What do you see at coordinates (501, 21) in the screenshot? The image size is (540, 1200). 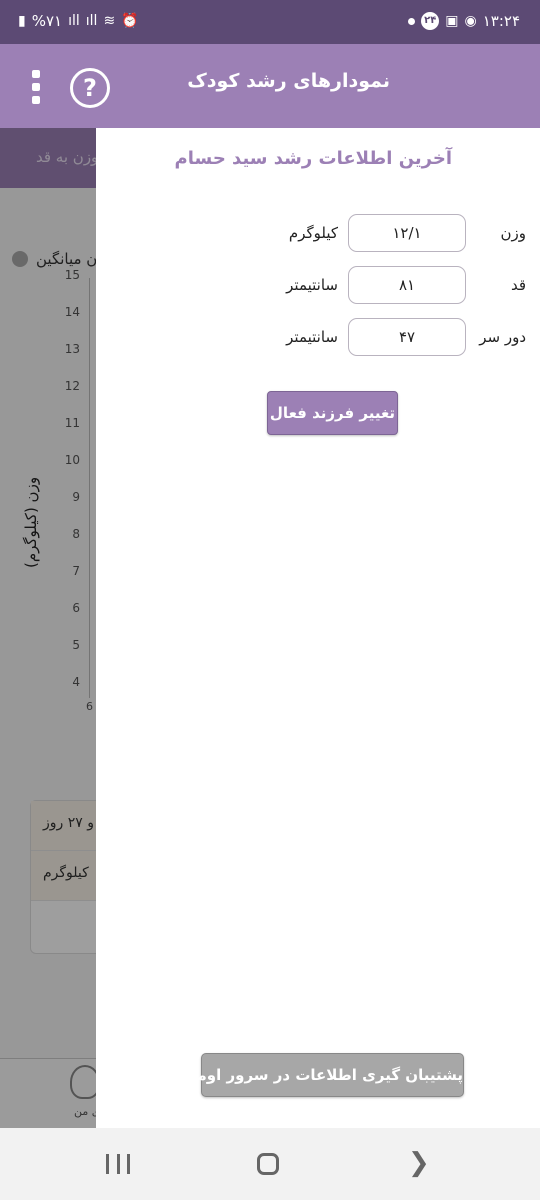 I see `clock: ۱۳:۲۴` at bounding box center [501, 21].